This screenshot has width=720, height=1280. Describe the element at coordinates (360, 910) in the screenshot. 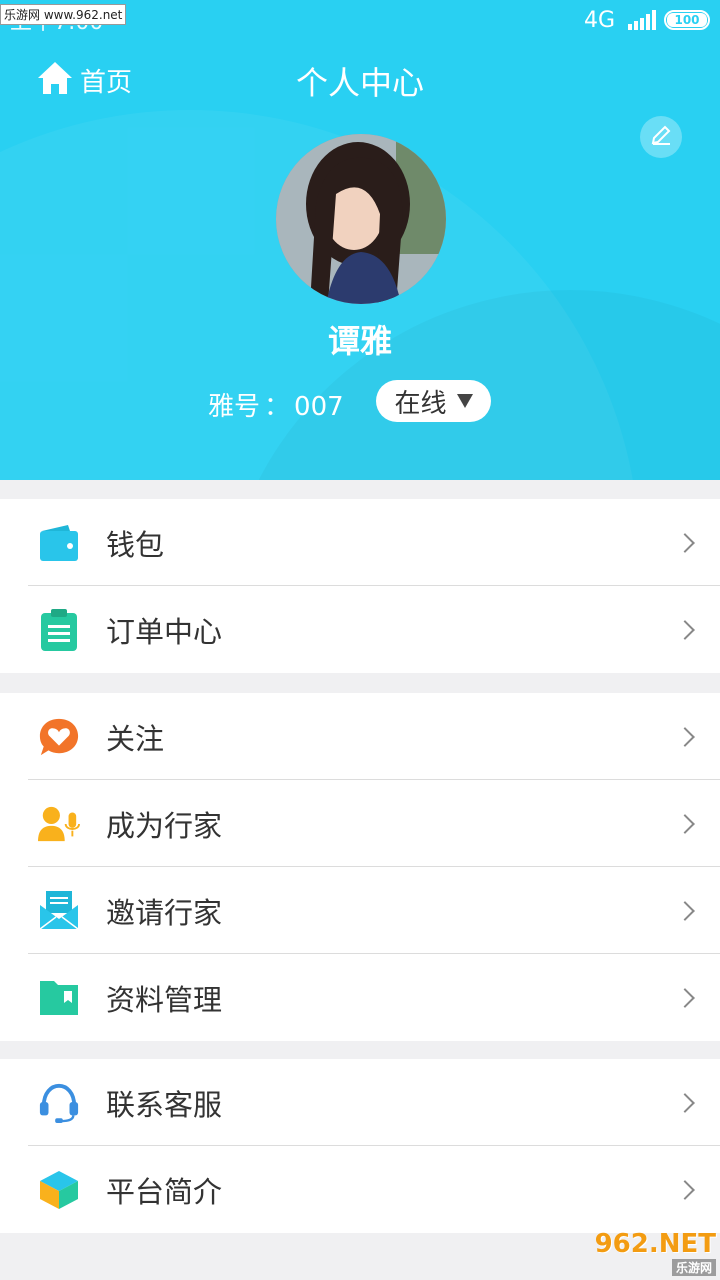

I see `menu-item-invite-expert: 邀请行家` at that location.